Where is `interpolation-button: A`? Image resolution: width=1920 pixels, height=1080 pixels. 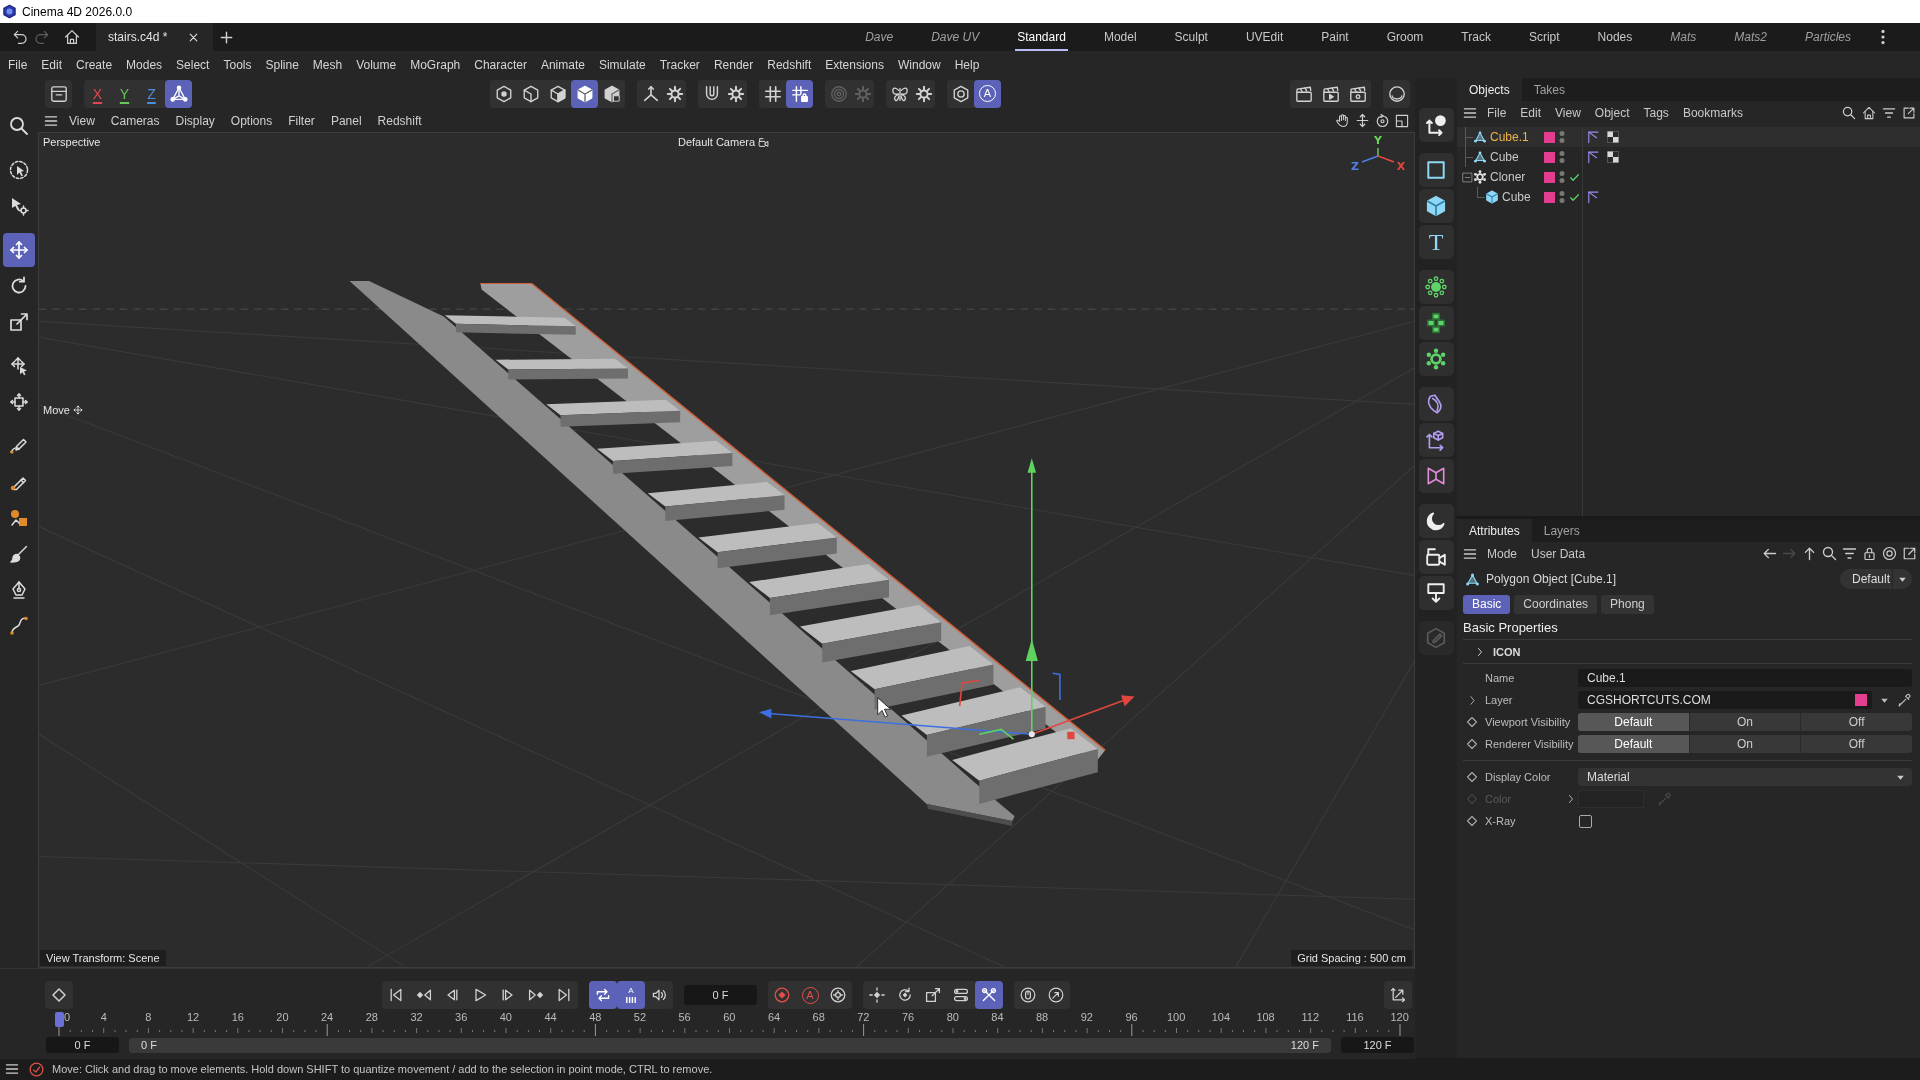 interpolation-button: A is located at coordinates (631, 995).